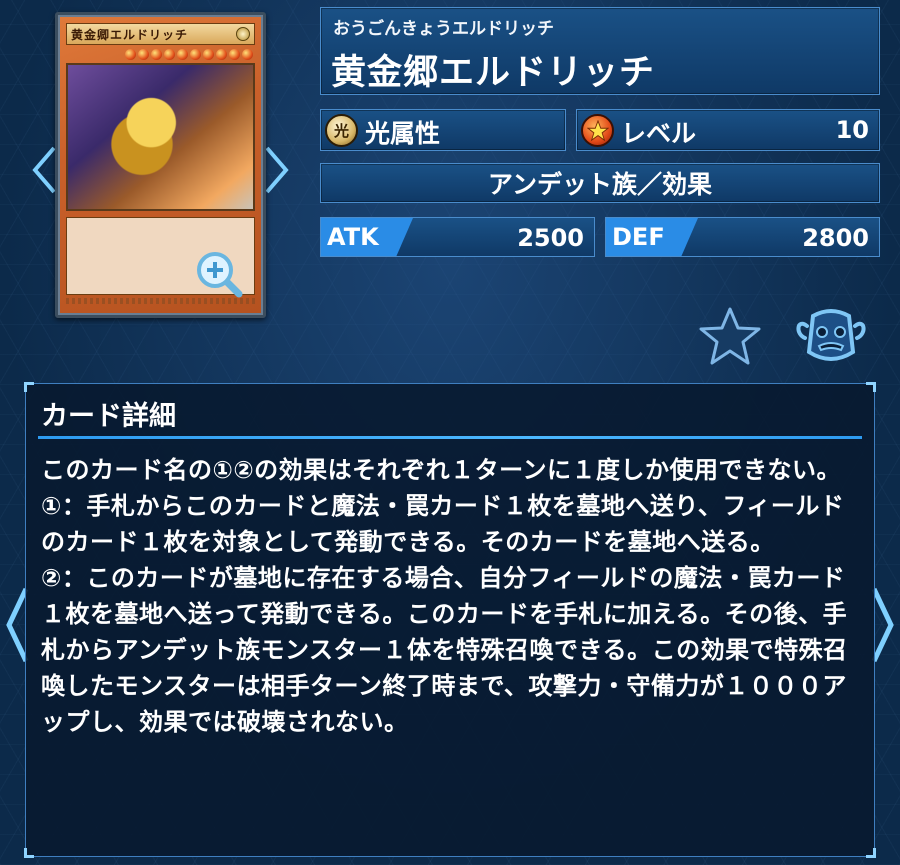 This screenshot has width=900, height=865. I want to click on level-value: 10, so click(852, 130).